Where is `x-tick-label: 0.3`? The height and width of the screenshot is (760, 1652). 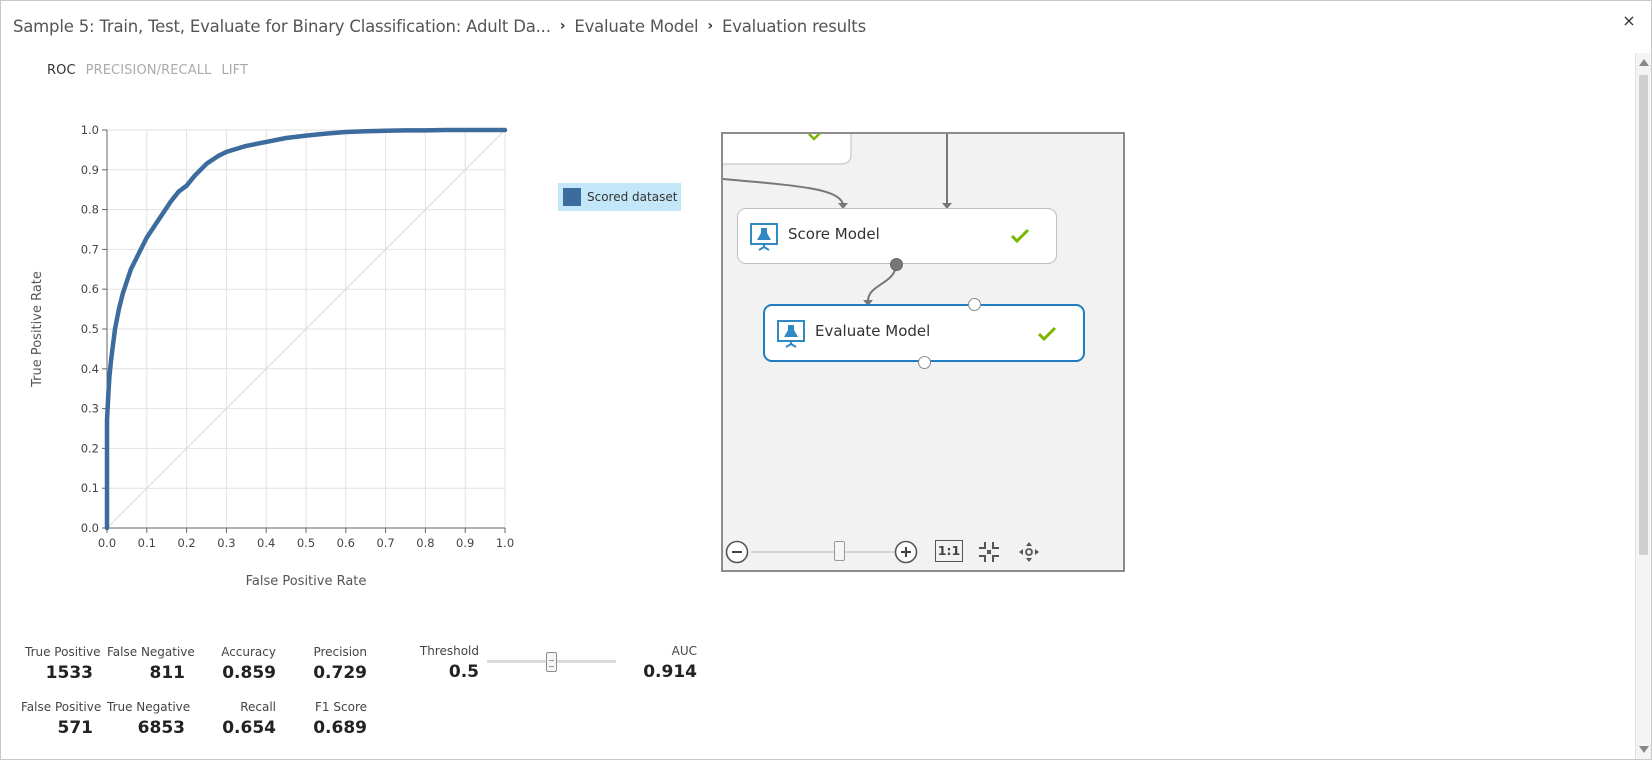
x-tick-label: 0.3 is located at coordinates (226, 543).